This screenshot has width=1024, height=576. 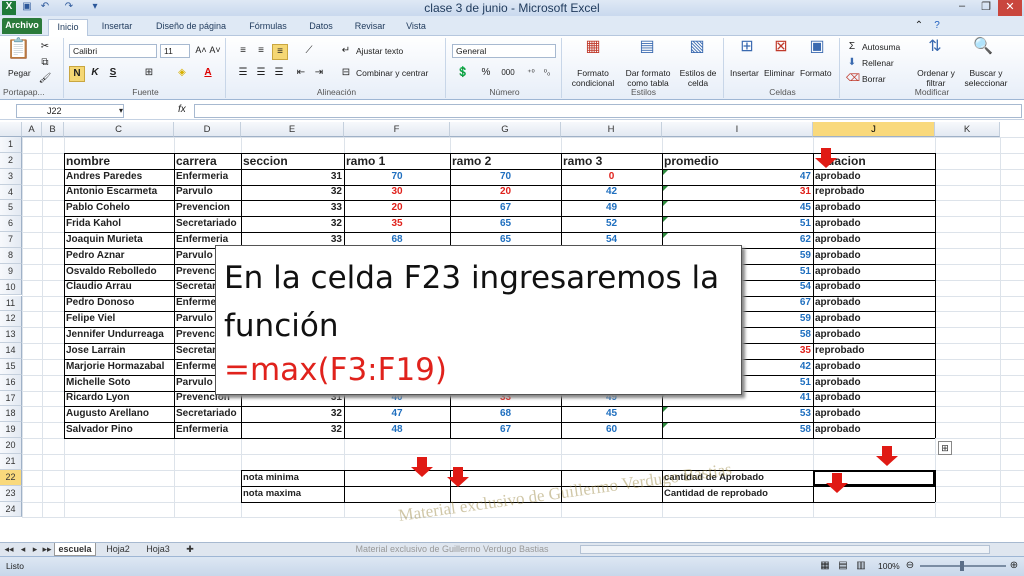 What do you see at coordinates (1010, 8) in the screenshot?
I see `close-icon: ✕` at bounding box center [1010, 8].